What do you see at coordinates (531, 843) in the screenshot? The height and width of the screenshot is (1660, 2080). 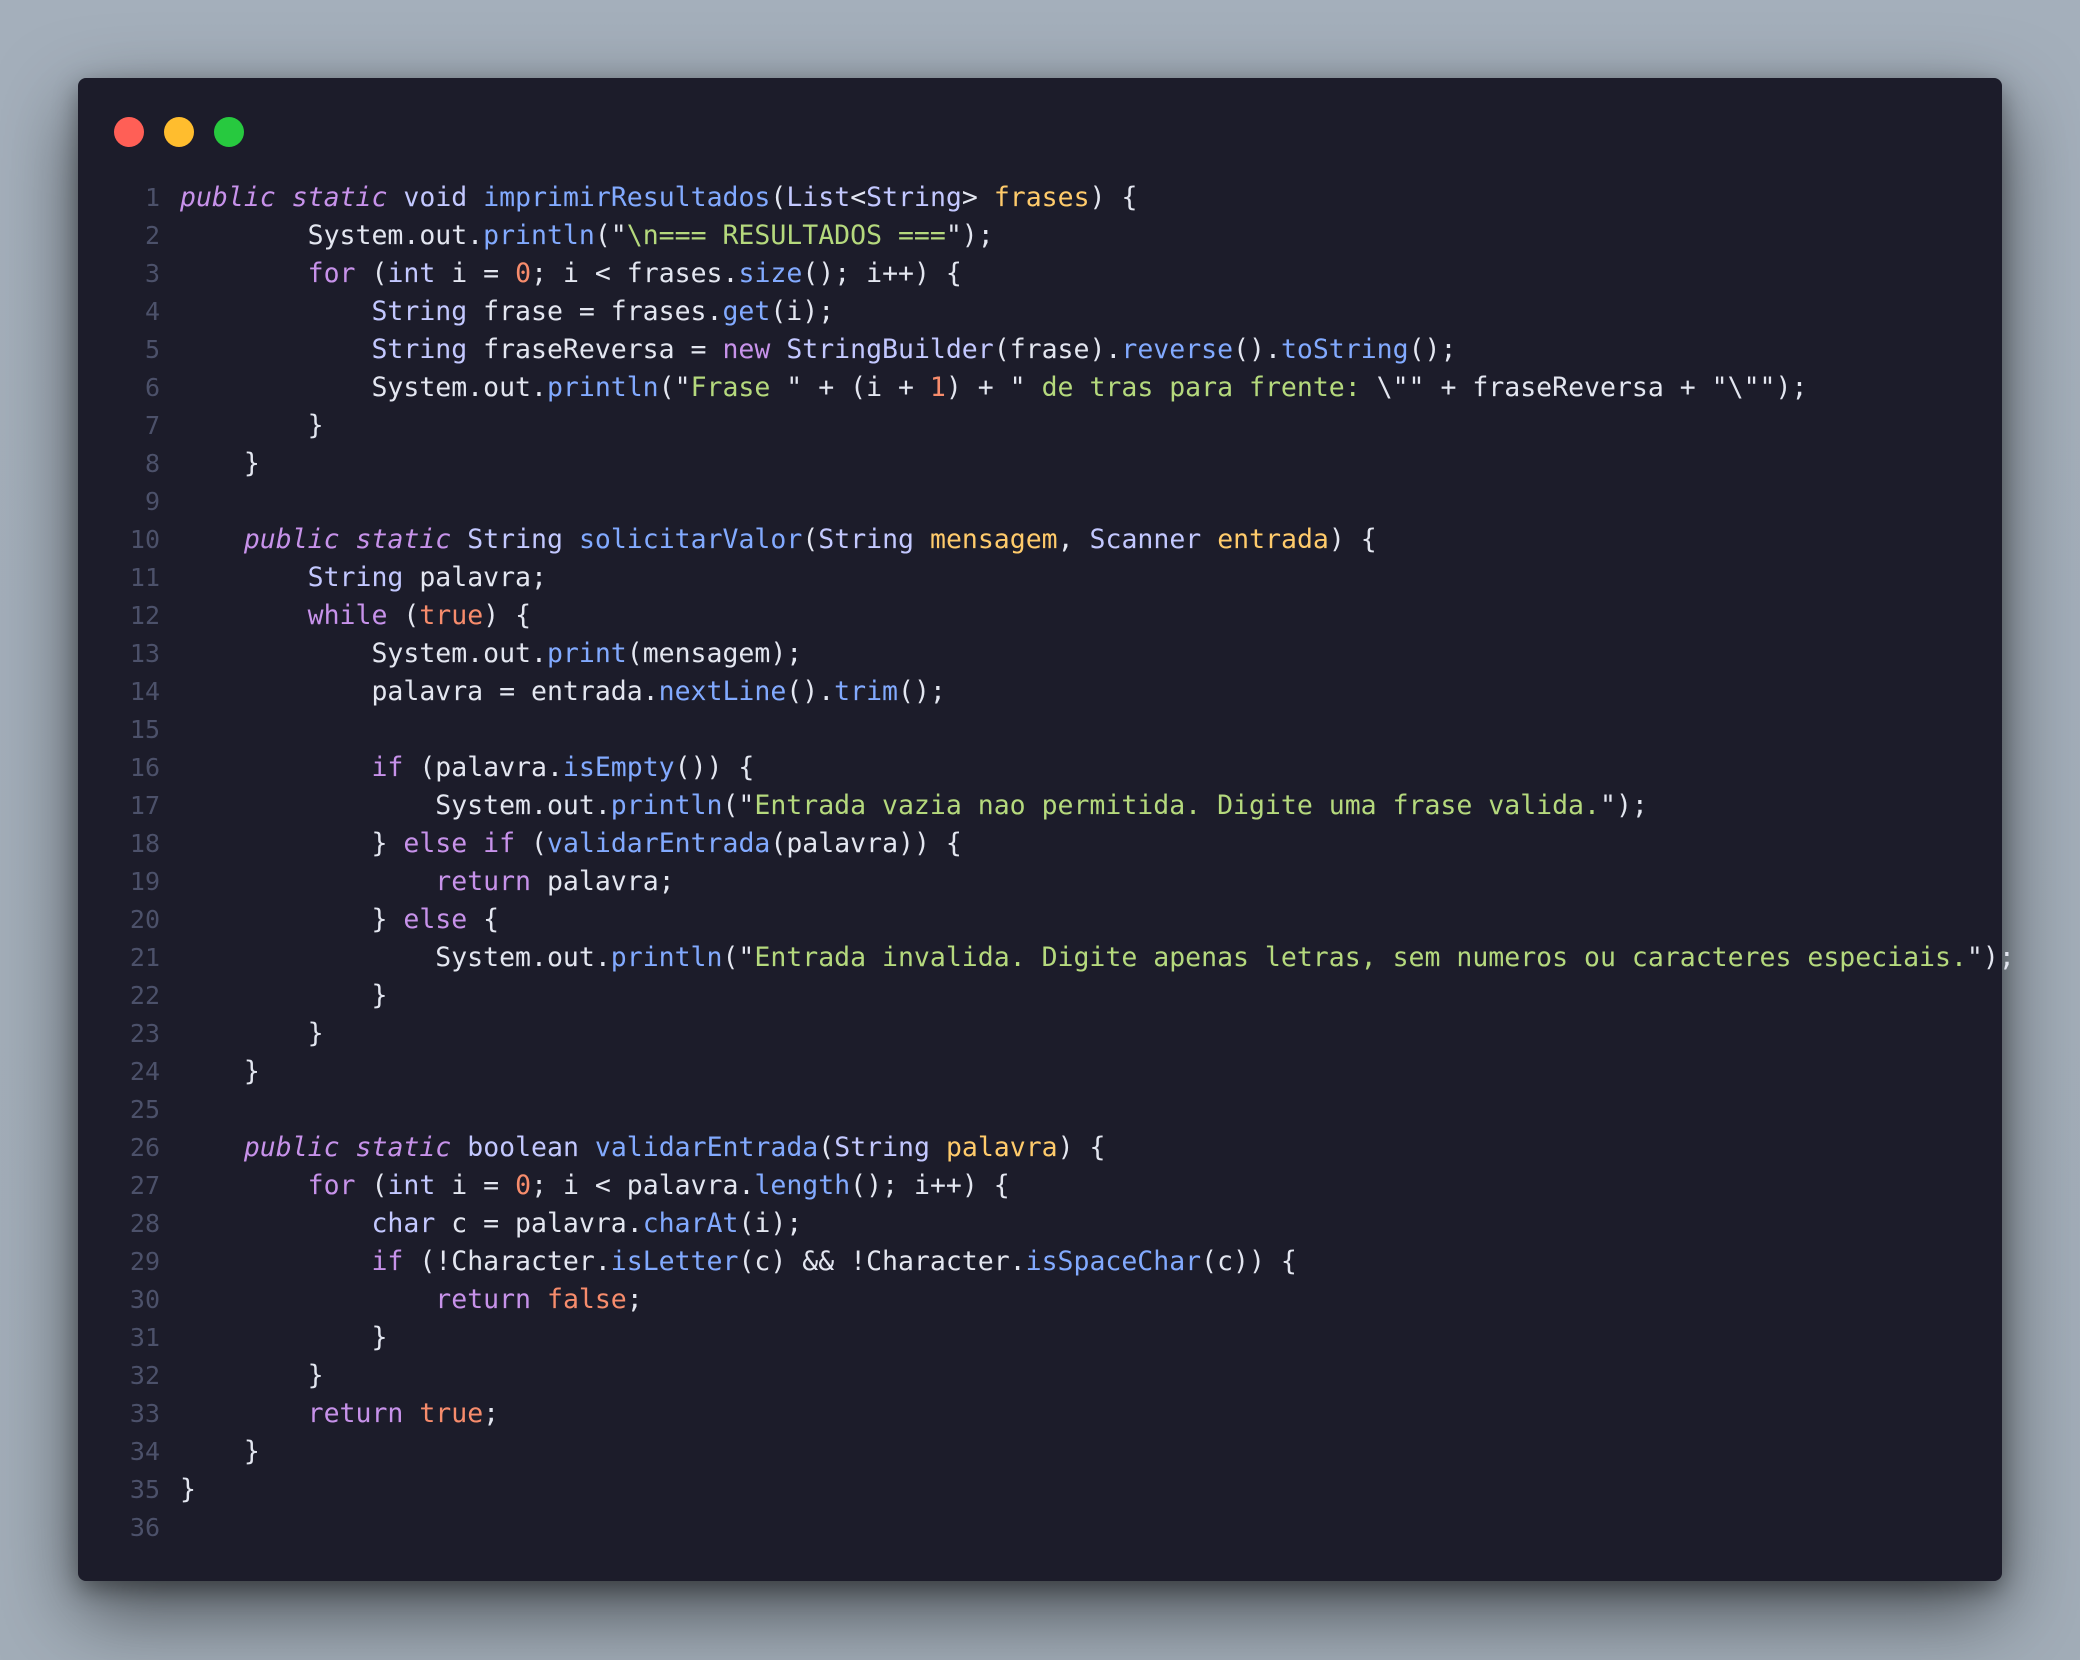 I see `code-token: (` at bounding box center [531, 843].